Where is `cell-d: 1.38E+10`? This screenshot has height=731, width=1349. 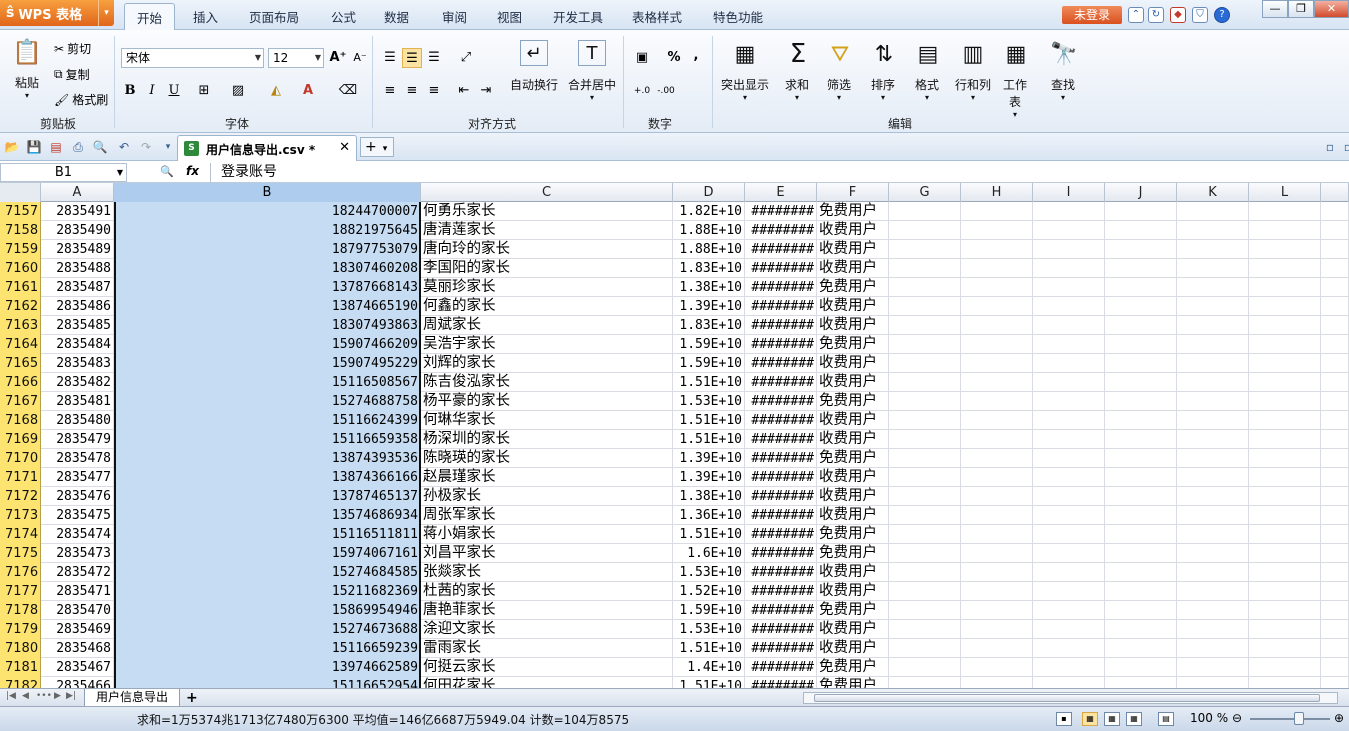 cell-d: 1.38E+10 is located at coordinates (709, 287).